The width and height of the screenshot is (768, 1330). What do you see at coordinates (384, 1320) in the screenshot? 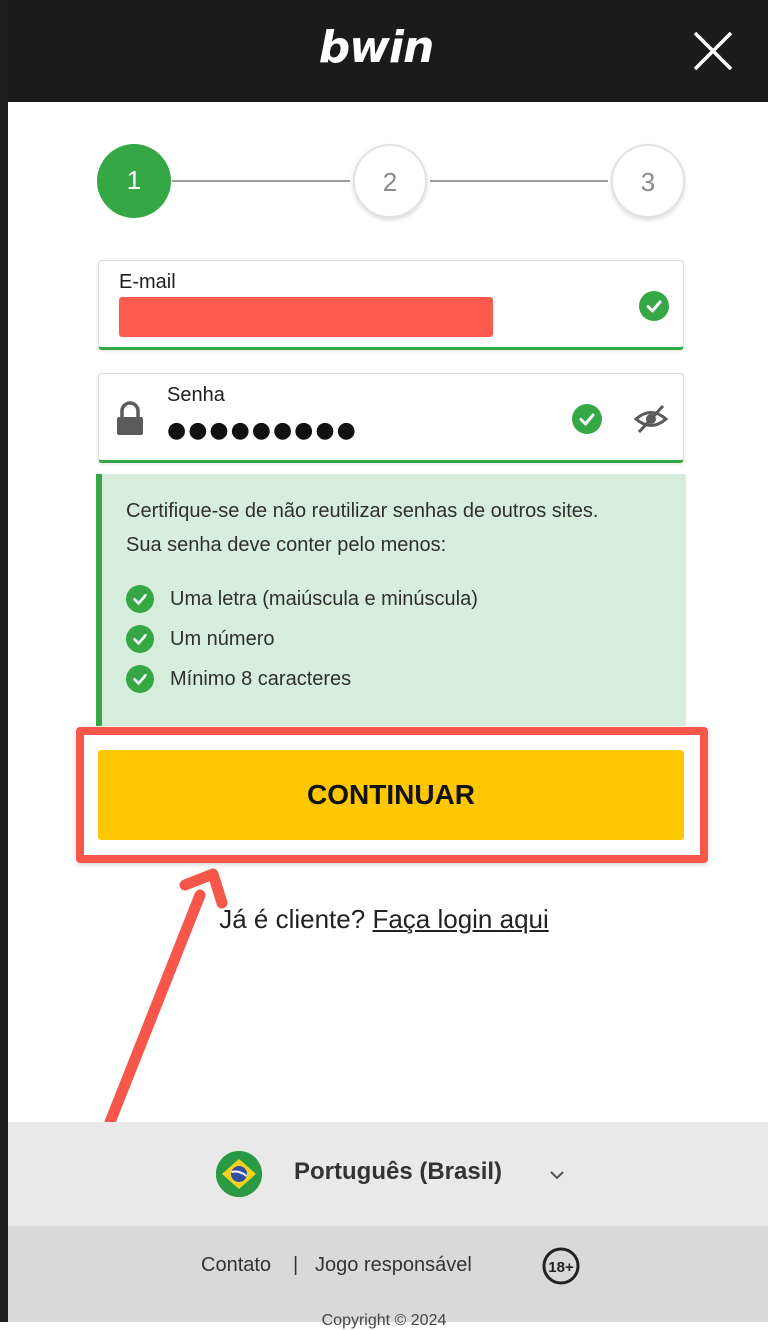
I see `copyright-text: Copyright © 2024` at bounding box center [384, 1320].